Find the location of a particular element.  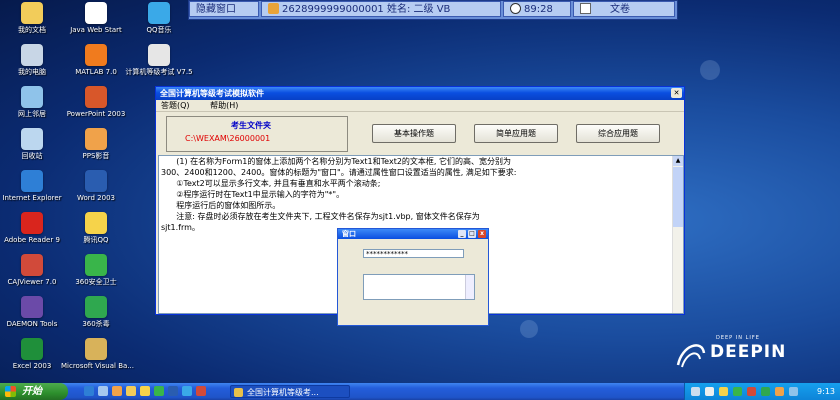

desktop-icon-label: PowerPoint 2003 is located at coordinates (96, 114).